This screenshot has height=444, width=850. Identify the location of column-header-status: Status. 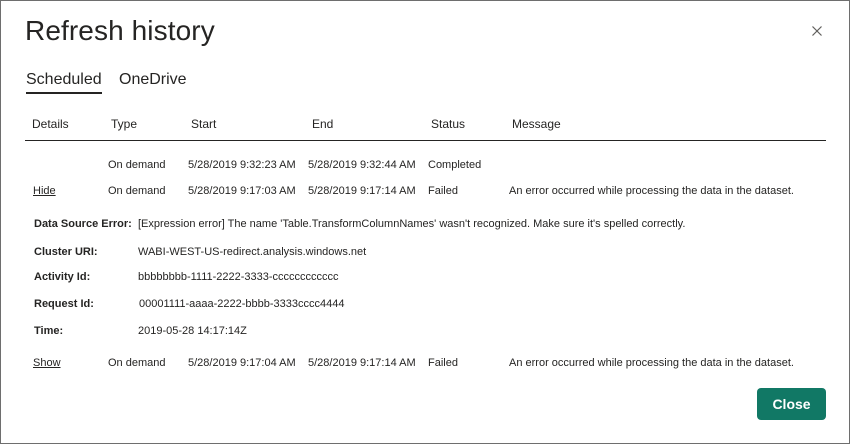
(448, 124).